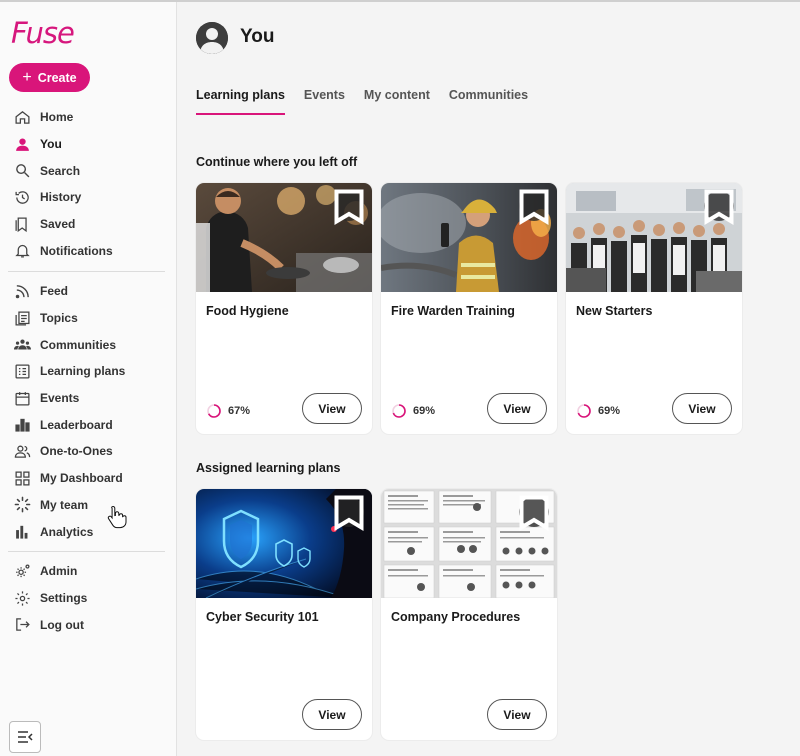  I want to click on sidebar-item-settings: Settings, so click(88, 598).